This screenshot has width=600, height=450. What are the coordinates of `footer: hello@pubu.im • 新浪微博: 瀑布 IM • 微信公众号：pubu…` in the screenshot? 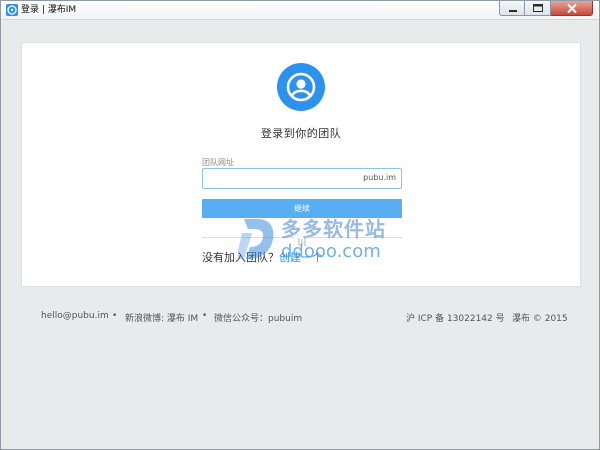 It's located at (300, 318).